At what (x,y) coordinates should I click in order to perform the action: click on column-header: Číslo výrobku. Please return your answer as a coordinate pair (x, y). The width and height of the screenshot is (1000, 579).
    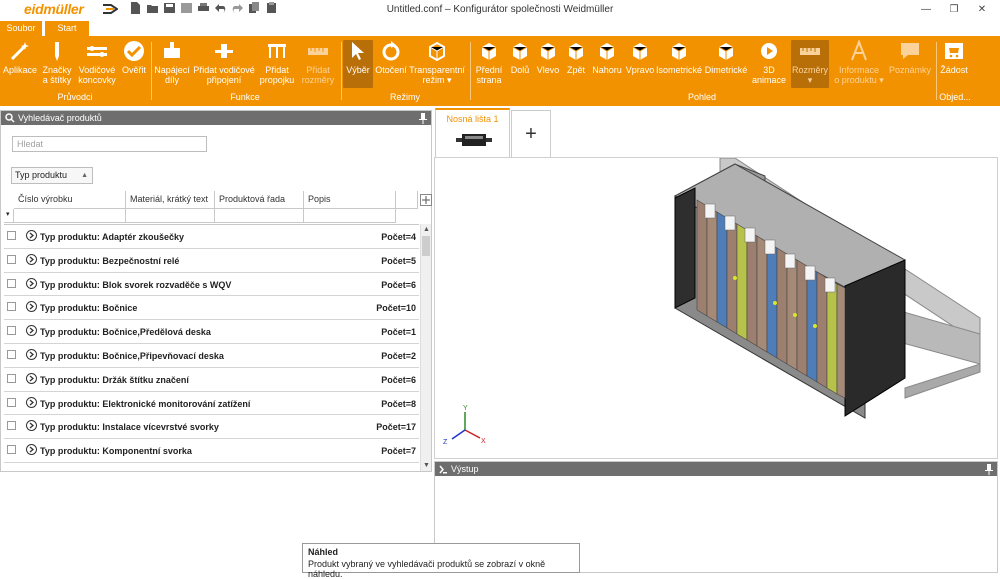
    Looking at the image, I should click on (70, 200).